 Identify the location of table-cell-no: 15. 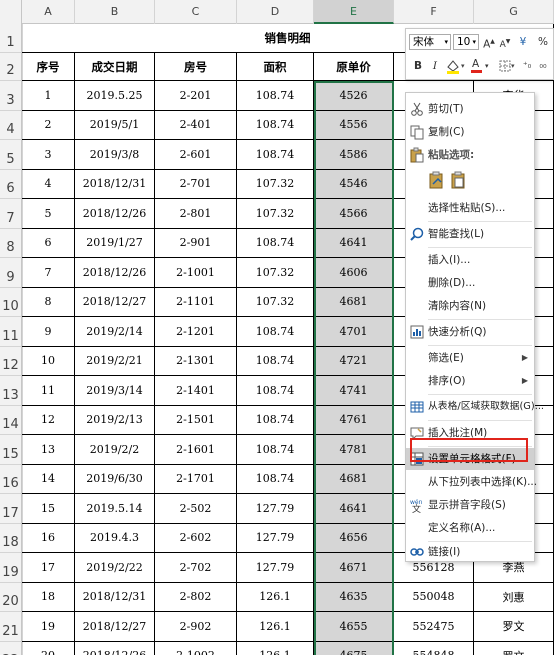
(48, 509).